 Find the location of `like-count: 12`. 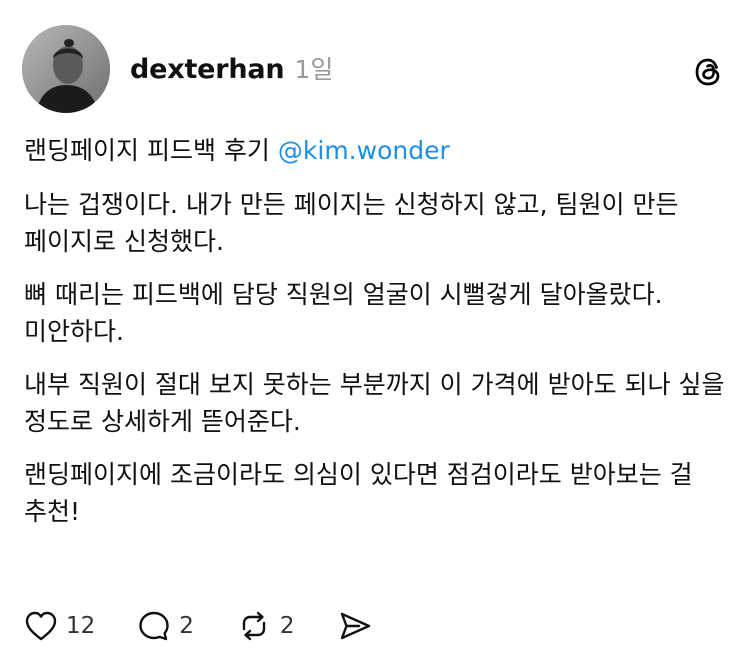

like-count: 12 is located at coordinates (81, 626).